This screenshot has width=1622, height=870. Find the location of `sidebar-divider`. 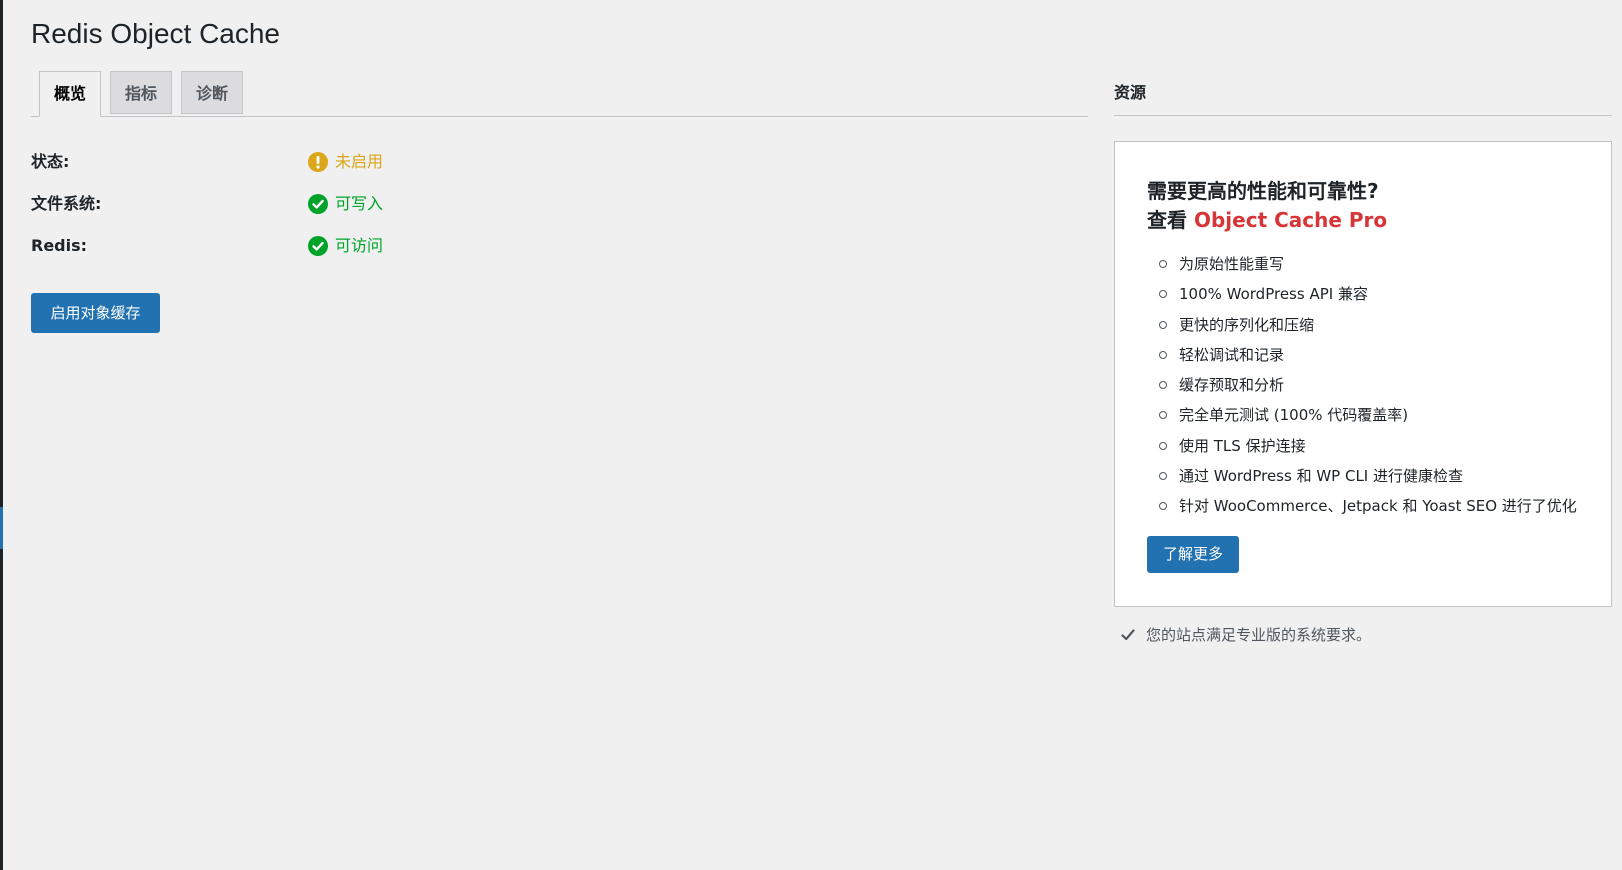

sidebar-divider is located at coordinates (1363, 115).